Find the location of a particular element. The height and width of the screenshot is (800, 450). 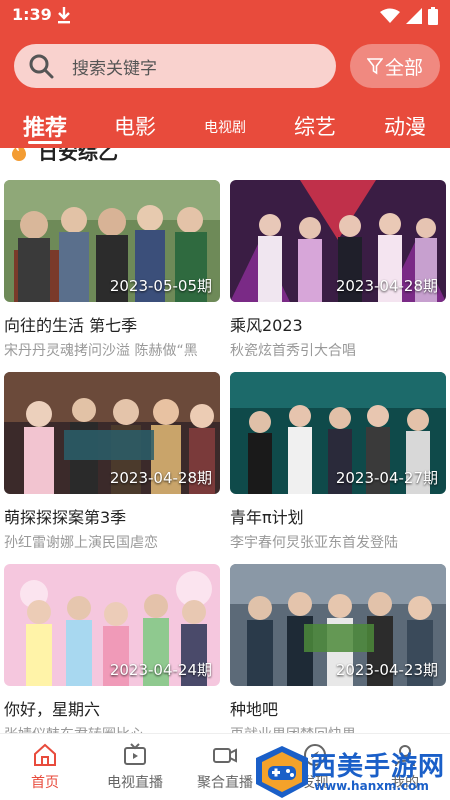

show-card: 2023-05-05期 向往的生活 第七季 宋丹丹灵魂拷问沙溢 陈赫做“黑 is located at coordinates (112, 270).